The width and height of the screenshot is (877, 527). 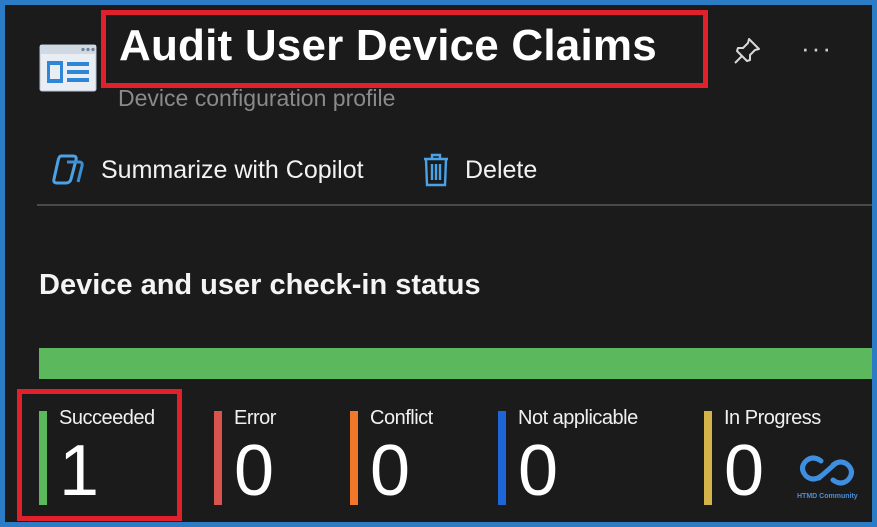 What do you see at coordinates (255, 418) in the screenshot?
I see `status-label: Error` at bounding box center [255, 418].